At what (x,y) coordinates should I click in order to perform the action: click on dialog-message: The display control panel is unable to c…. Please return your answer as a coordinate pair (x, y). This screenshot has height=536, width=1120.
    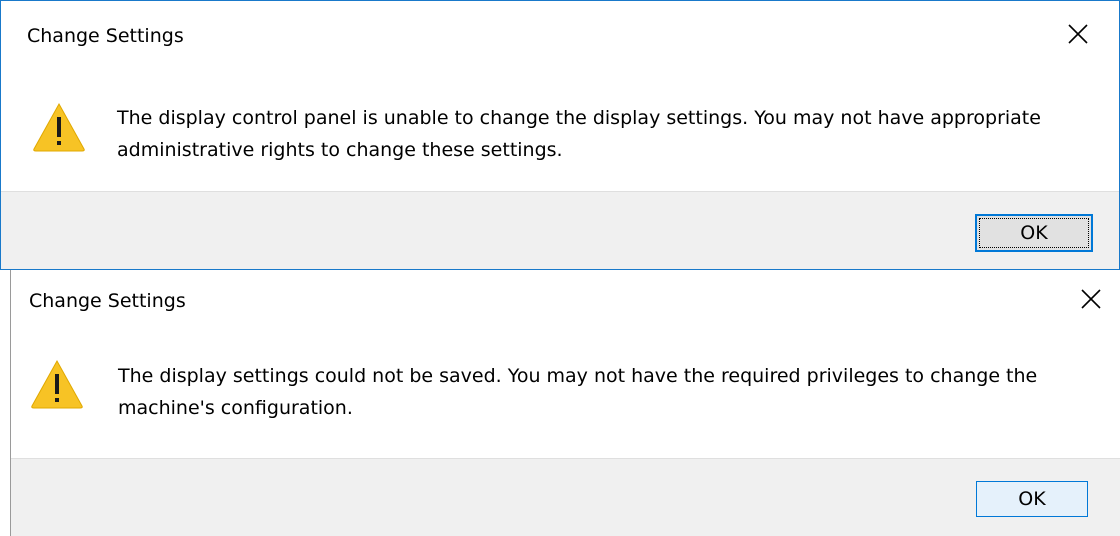
    Looking at the image, I should click on (579, 134).